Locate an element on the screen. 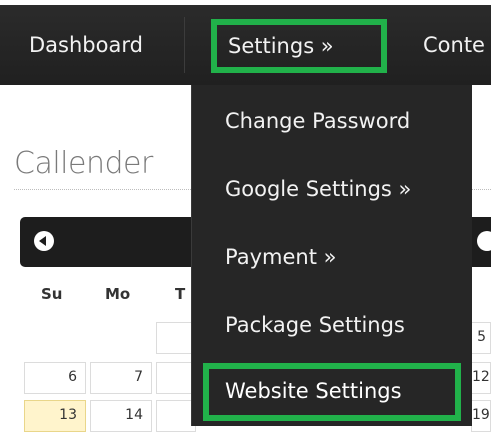  menu-item-website-settings-highlight: Website Settings is located at coordinates (332, 392).